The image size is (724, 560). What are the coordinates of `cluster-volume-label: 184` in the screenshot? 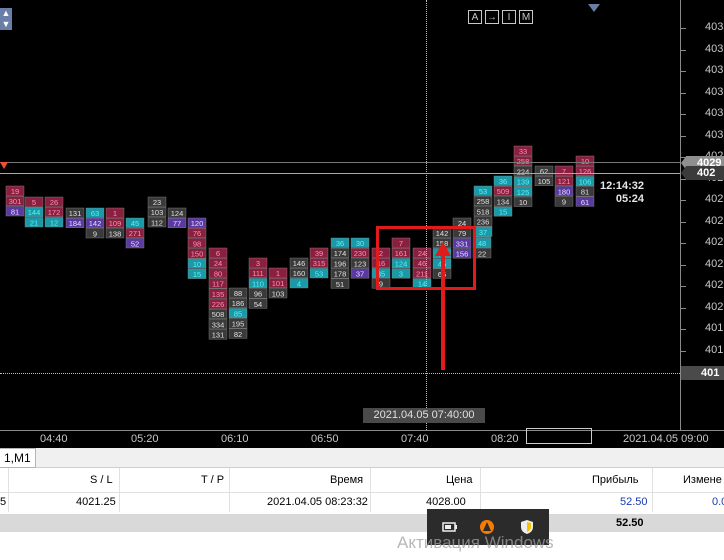 It's located at (75, 223).